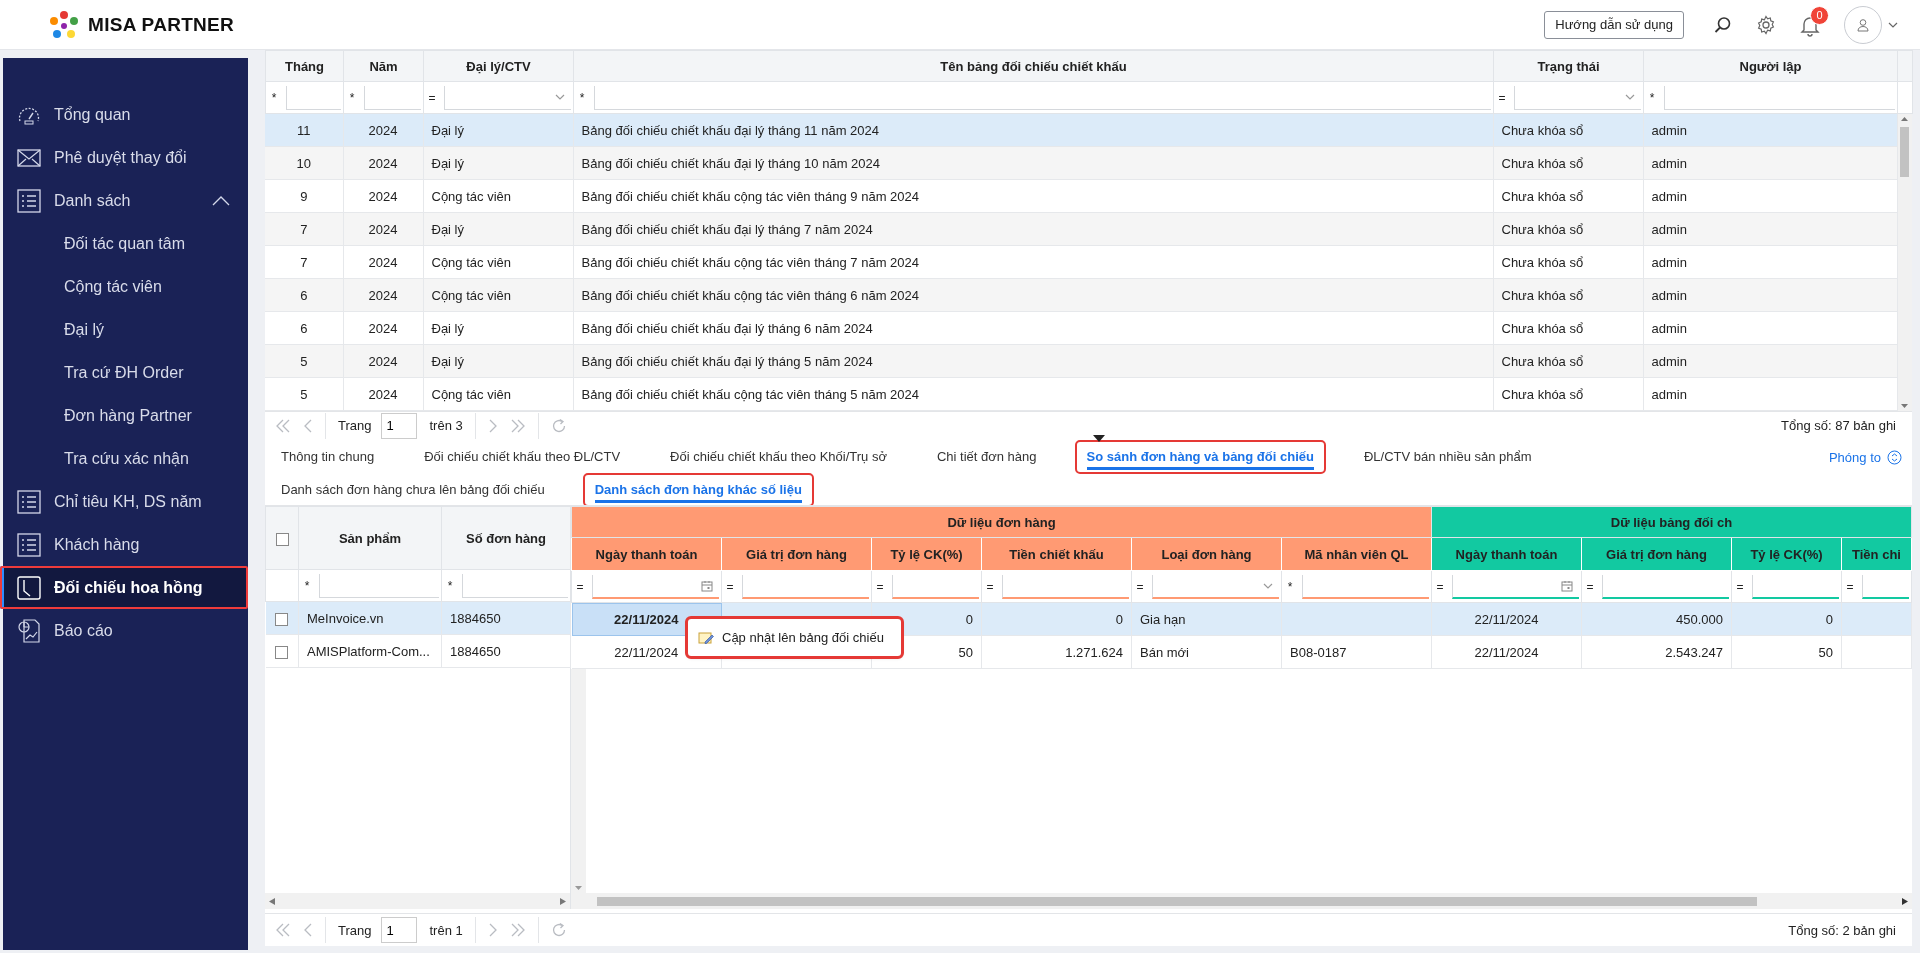 The height and width of the screenshot is (953, 1920). I want to click on table-row: 6 2024 Đại lý Bảng đối chiếu chiết khấu đại lý tháng 6 năm 2024 Chưa khóa sổ admin, so click(1081, 328).